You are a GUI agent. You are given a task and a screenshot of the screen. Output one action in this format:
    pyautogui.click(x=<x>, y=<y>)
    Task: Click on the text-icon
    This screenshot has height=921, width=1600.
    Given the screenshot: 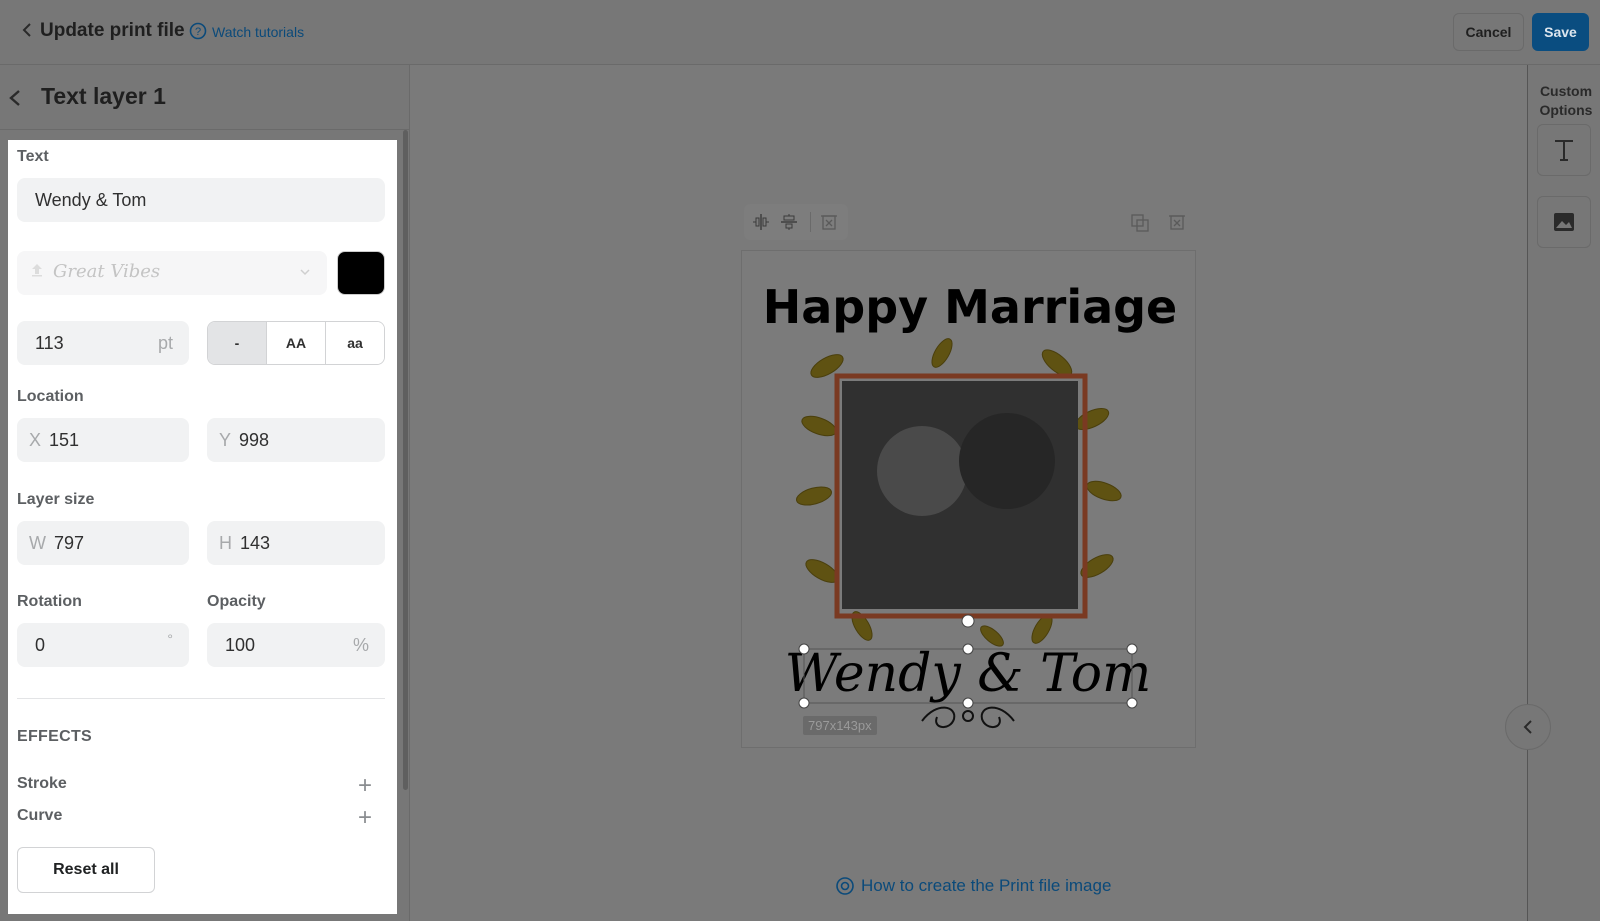 What is the action you would take?
    pyautogui.click(x=1564, y=150)
    